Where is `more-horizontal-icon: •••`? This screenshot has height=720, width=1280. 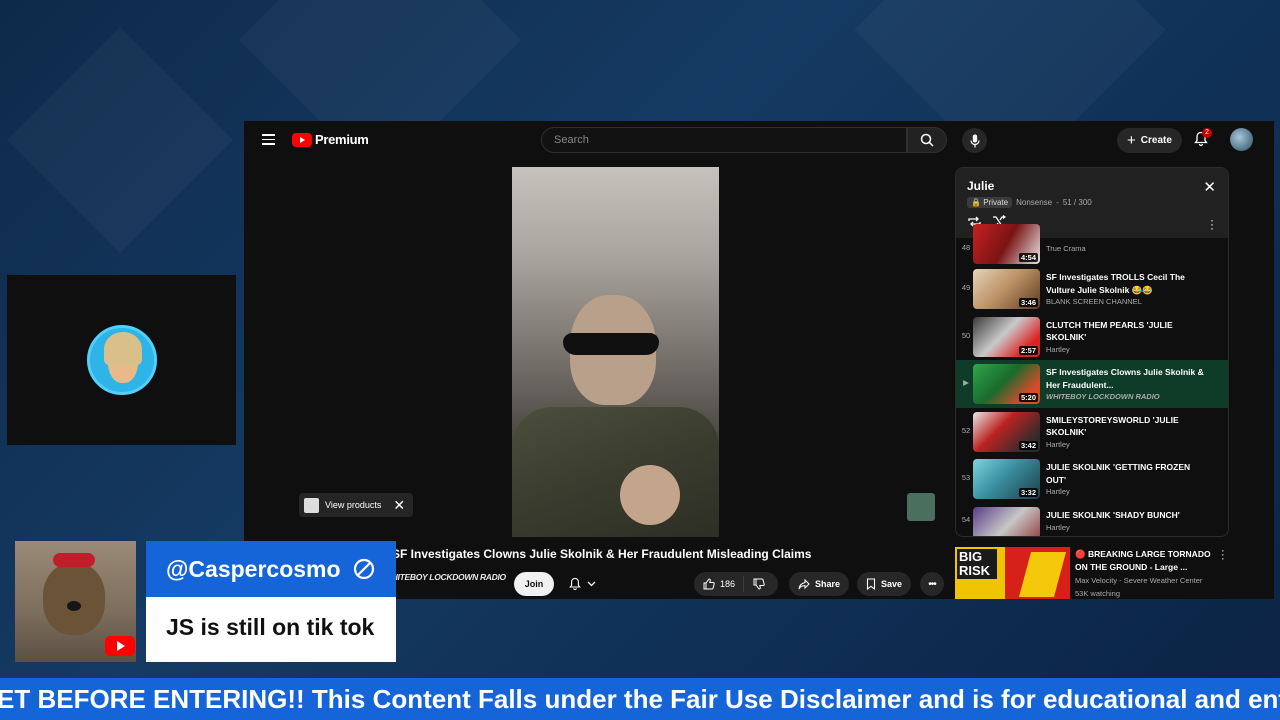
more-horizontal-icon: ••• is located at coordinates (932, 584).